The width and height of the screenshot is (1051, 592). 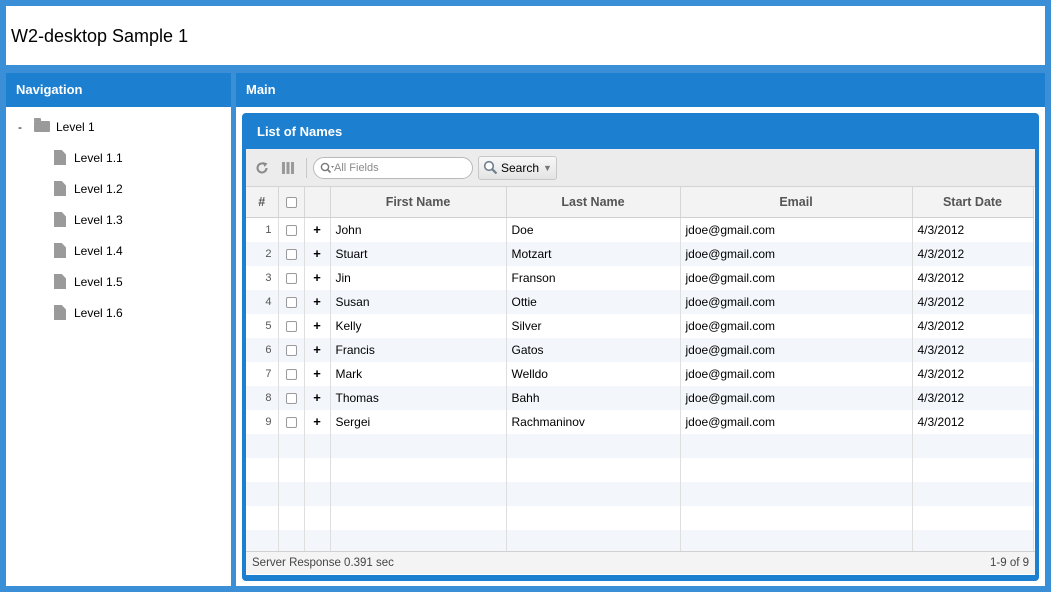 I want to click on select-all-checkbox, so click(x=291, y=202).